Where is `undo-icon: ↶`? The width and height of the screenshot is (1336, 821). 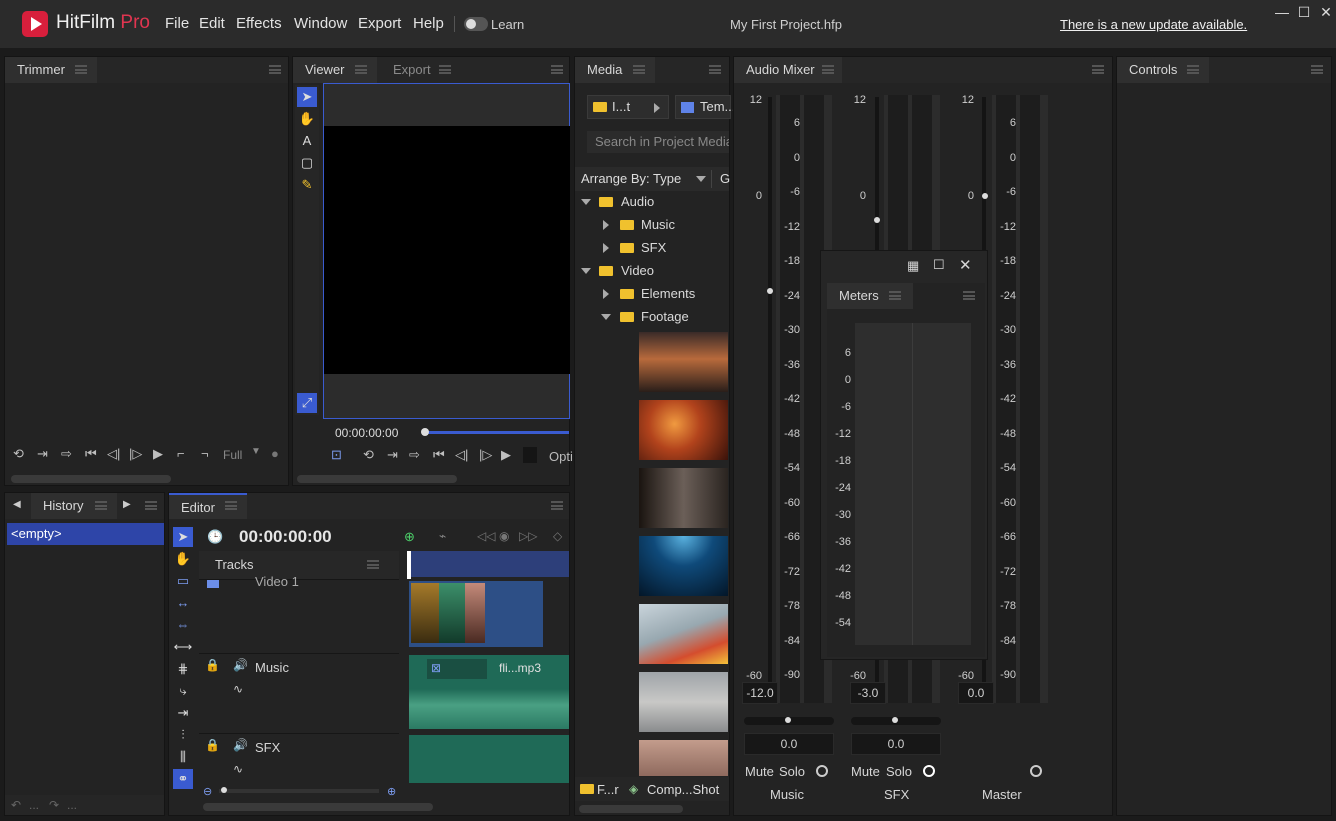
undo-icon: ↶ is located at coordinates (16, 805).